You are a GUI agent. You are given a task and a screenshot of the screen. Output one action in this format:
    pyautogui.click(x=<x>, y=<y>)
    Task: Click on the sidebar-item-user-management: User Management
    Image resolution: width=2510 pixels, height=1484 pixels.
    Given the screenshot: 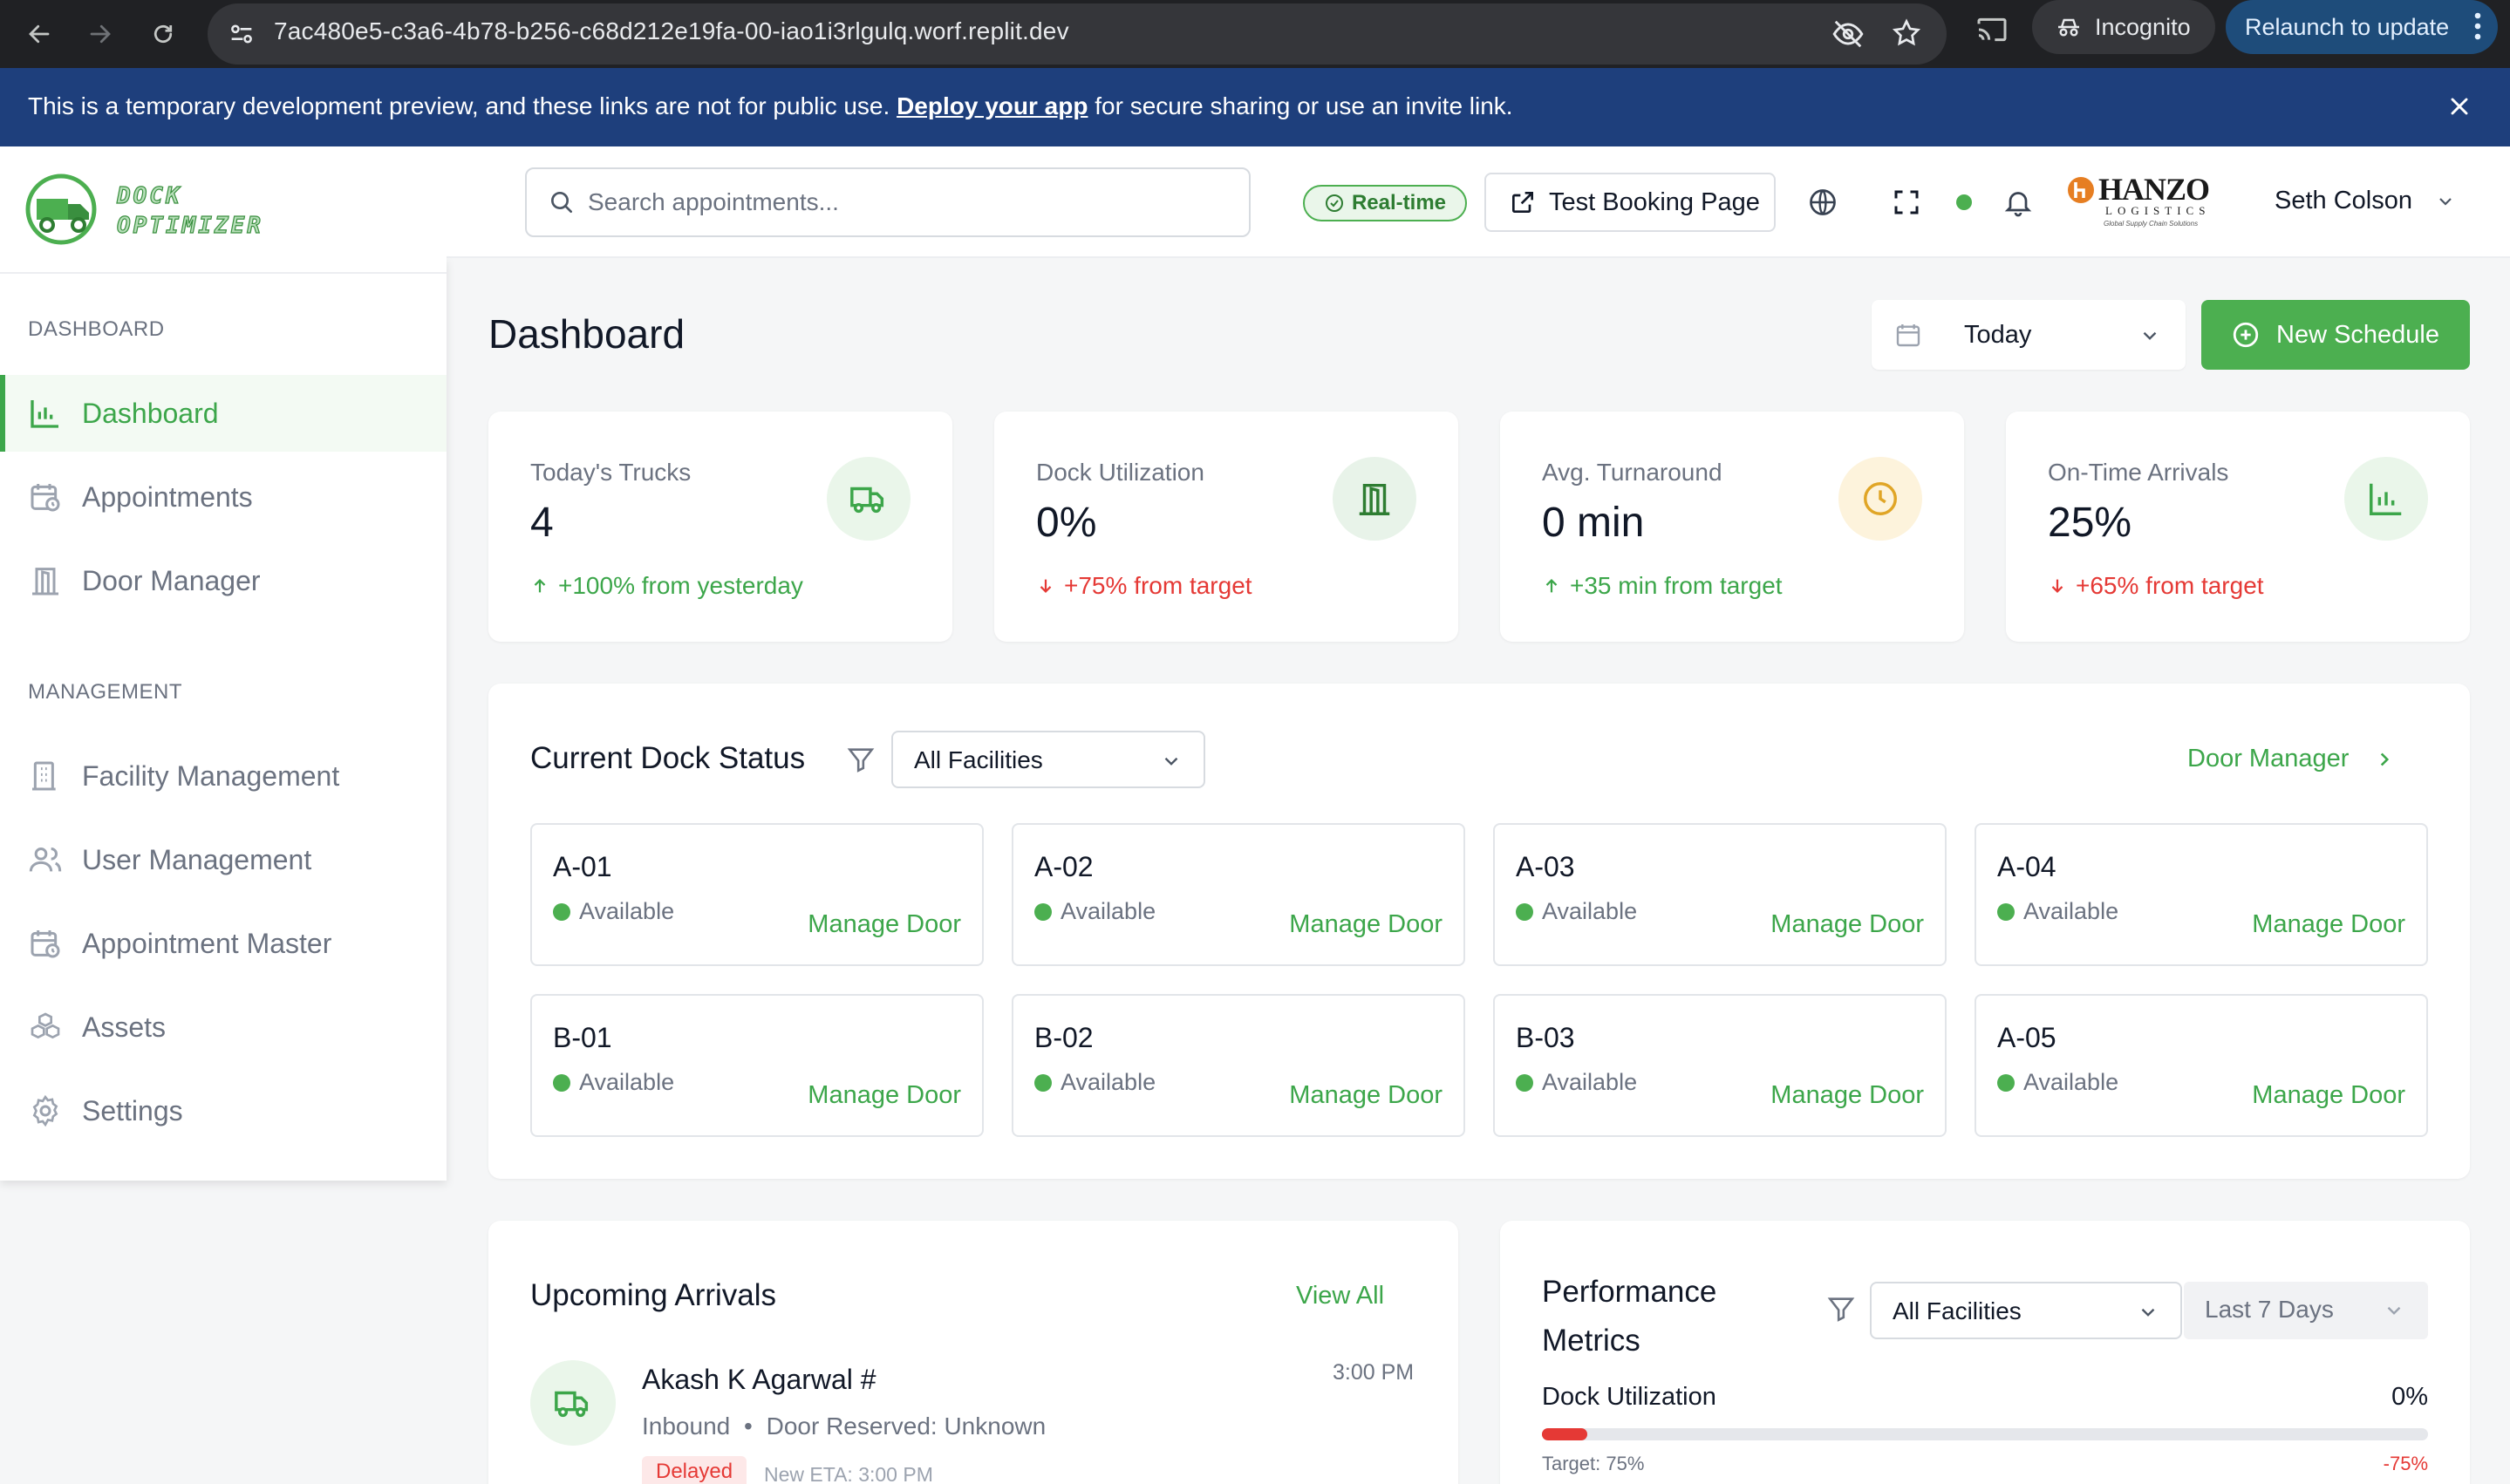 What is the action you would take?
    pyautogui.click(x=223, y=859)
    